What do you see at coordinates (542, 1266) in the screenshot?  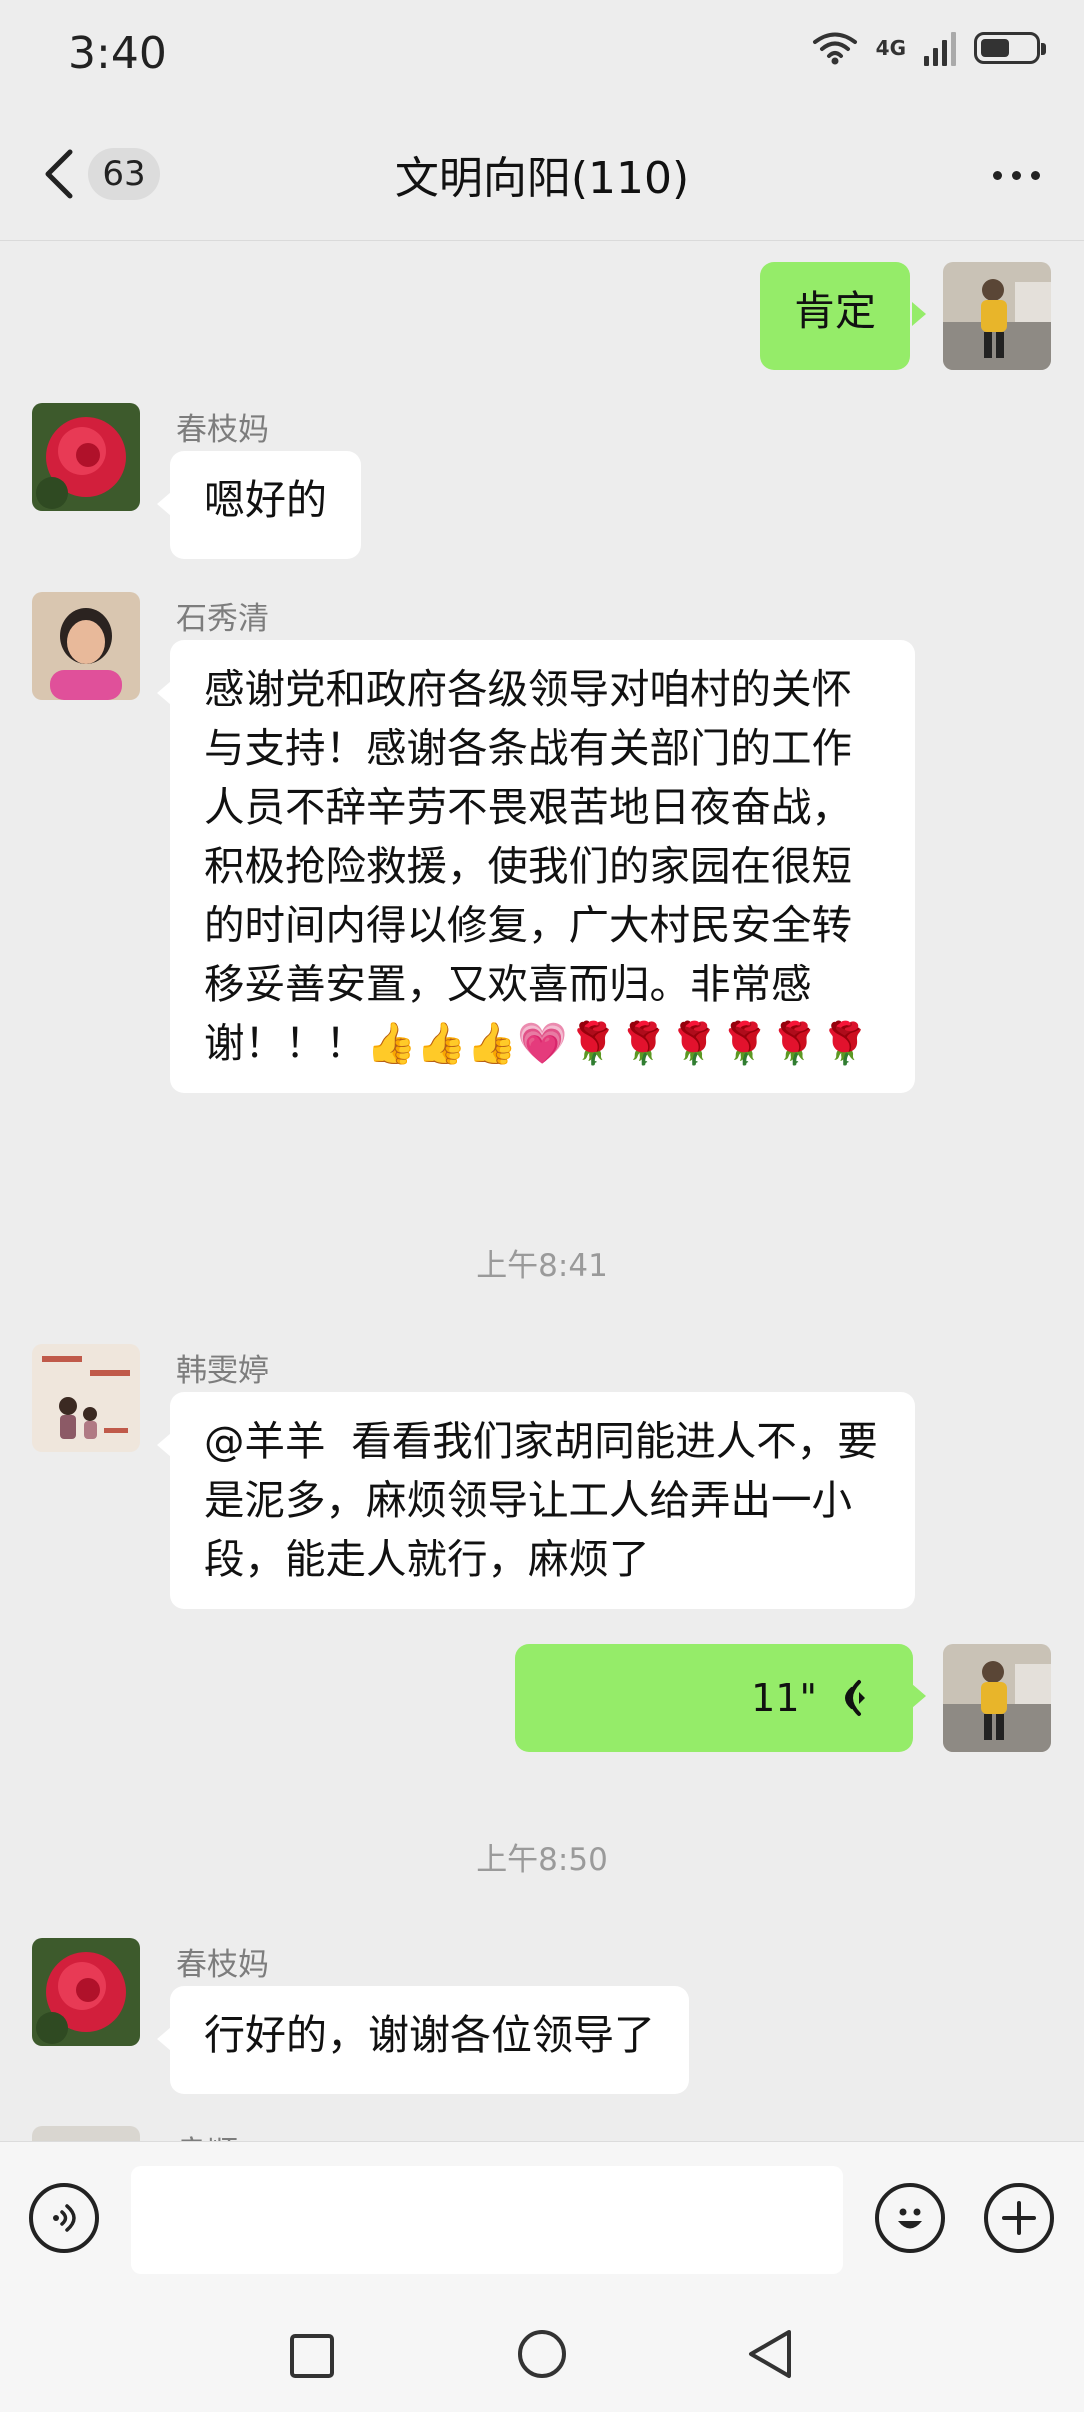 I see `timestamp: 上午8:41` at bounding box center [542, 1266].